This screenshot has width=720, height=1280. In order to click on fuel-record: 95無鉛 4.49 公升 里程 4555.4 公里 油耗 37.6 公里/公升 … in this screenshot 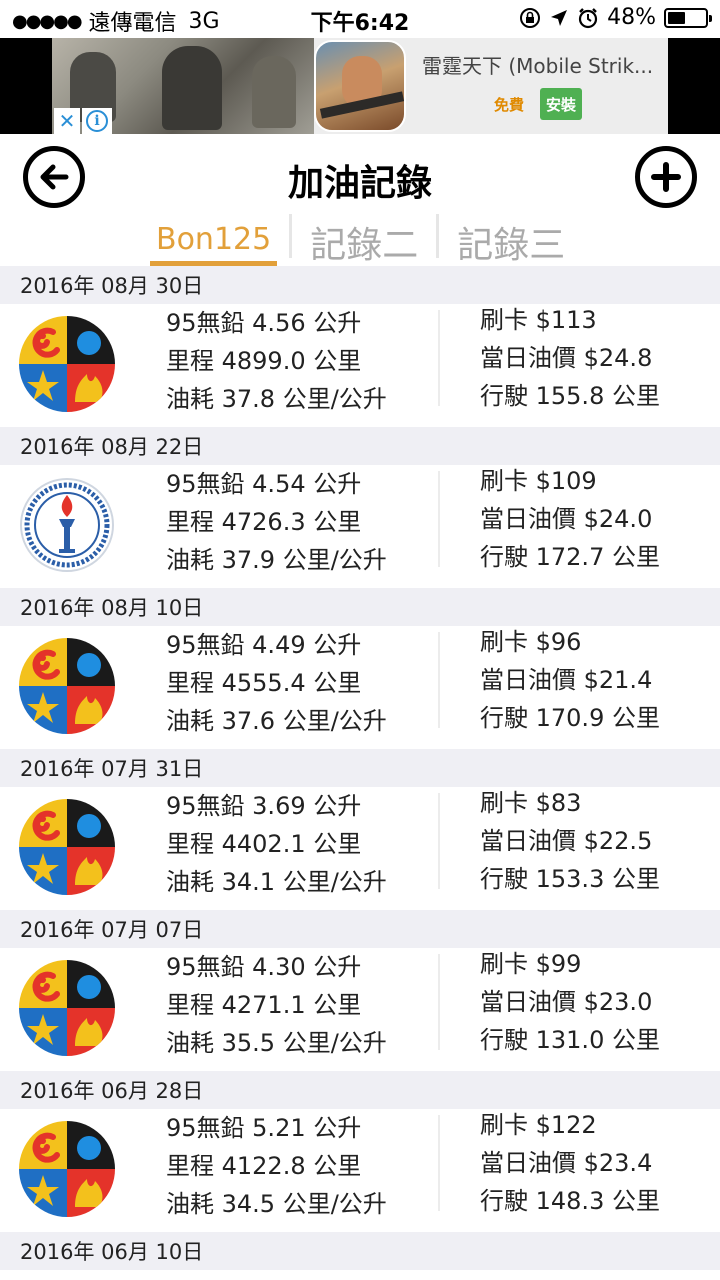, I will do `click(360, 687)`.